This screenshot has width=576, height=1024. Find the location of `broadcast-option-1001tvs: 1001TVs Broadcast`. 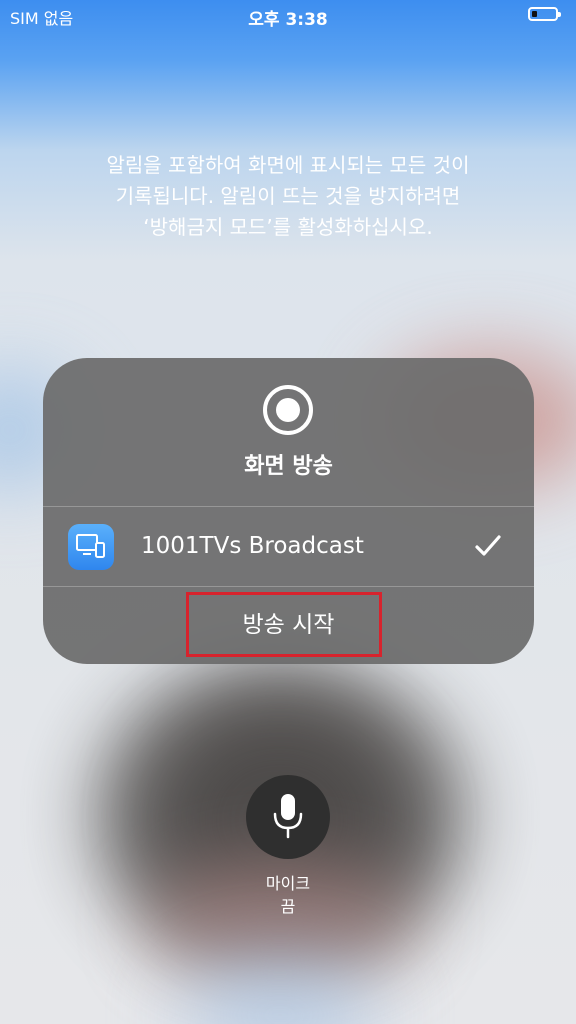

broadcast-option-1001tvs: 1001TVs Broadcast is located at coordinates (288, 546).